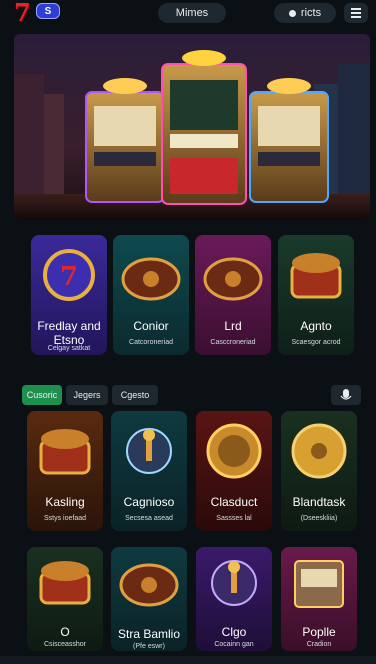  Describe the element at coordinates (319, 644) in the screenshot. I see `game-subtitle: Cradion` at that location.